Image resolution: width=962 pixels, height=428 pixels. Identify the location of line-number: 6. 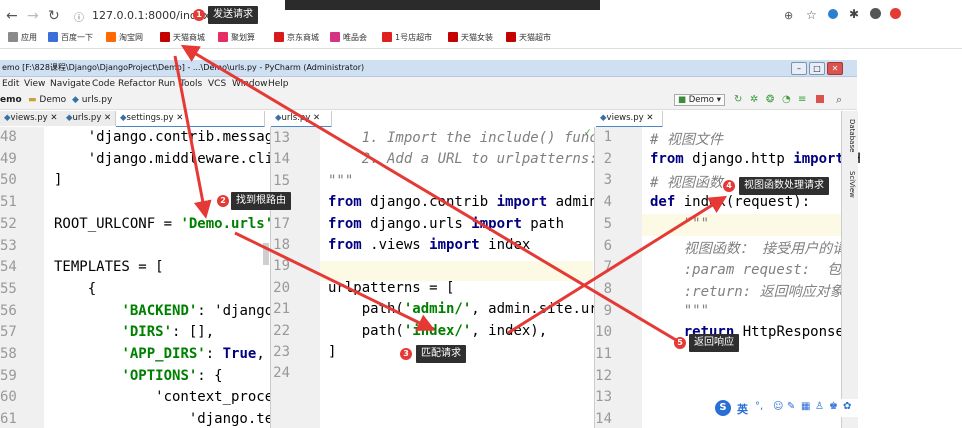
(607, 245).